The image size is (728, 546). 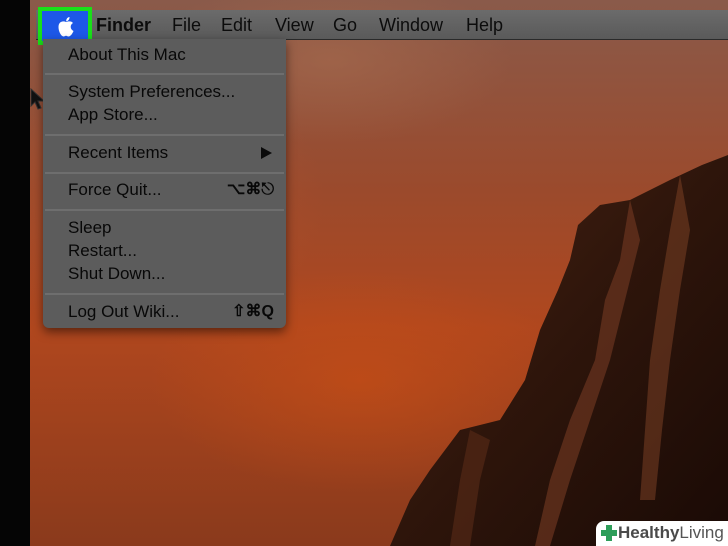 What do you see at coordinates (266, 153) in the screenshot?
I see `submenu-arrow-icon` at bounding box center [266, 153].